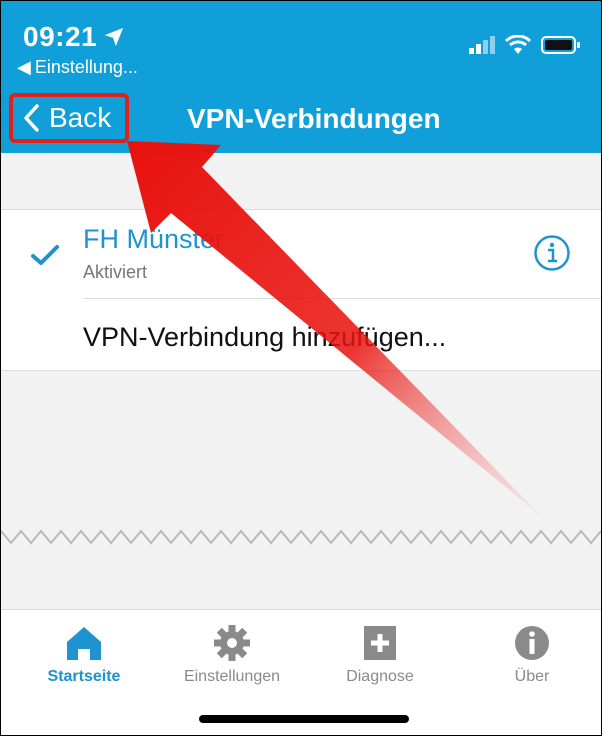 This screenshot has height=736, width=602. What do you see at coordinates (560, 45) in the screenshot?
I see `battery-icon` at bounding box center [560, 45].